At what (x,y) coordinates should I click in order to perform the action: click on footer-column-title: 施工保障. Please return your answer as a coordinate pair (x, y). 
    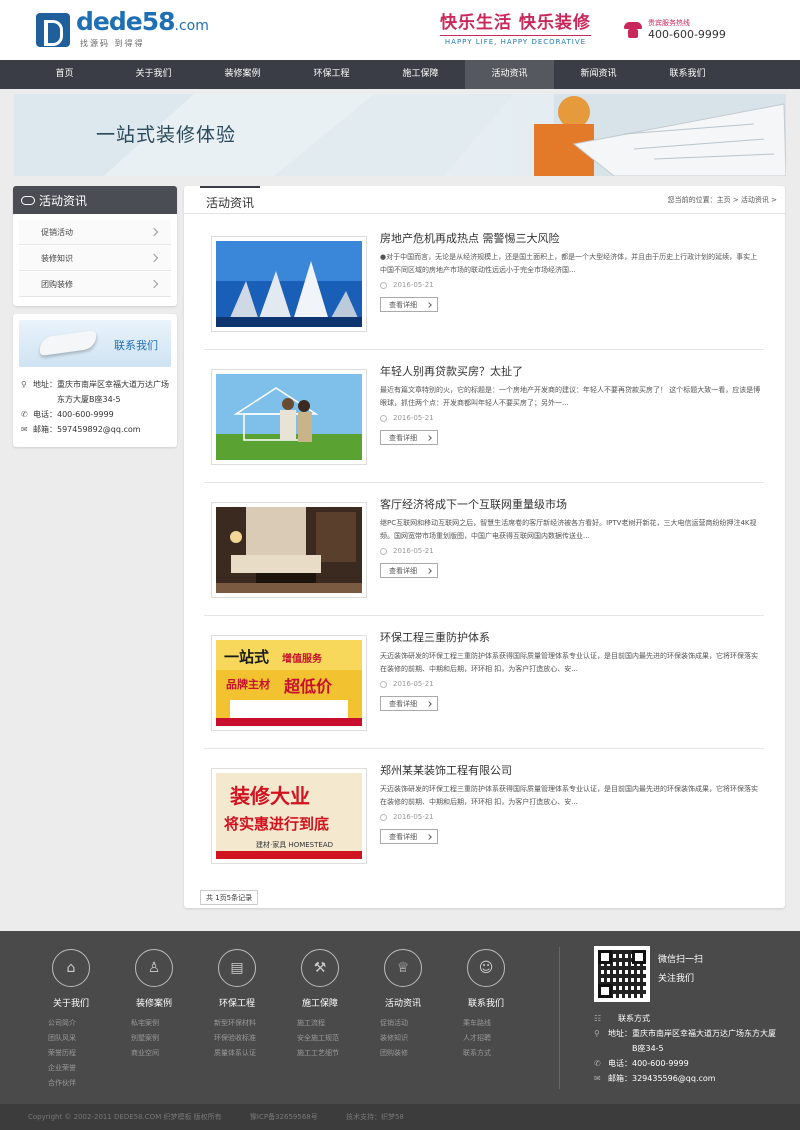
    Looking at the image, I should click on (320, 1002).